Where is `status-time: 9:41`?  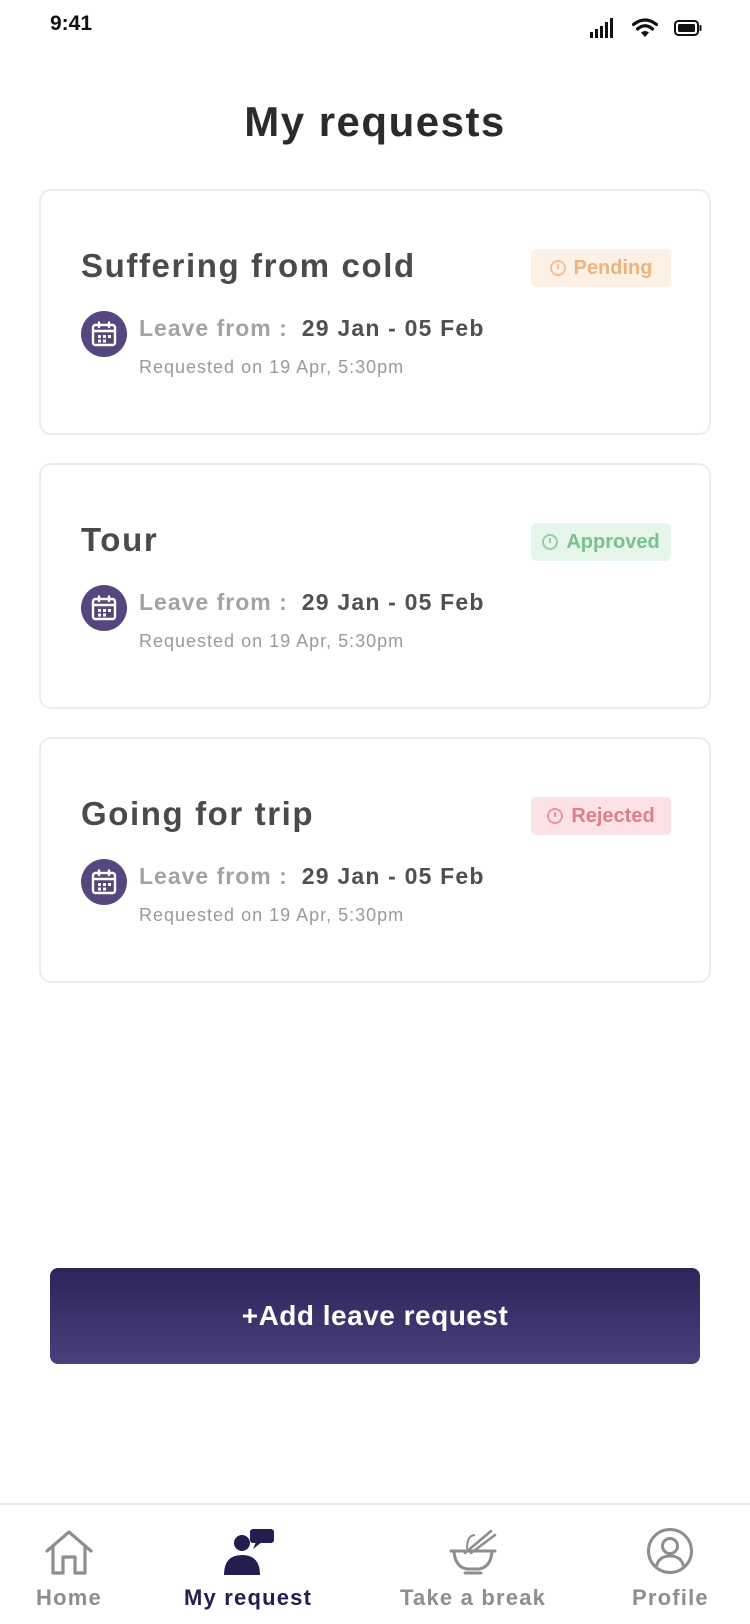
status-time: 9:41 is located at coordinates (71, 23).